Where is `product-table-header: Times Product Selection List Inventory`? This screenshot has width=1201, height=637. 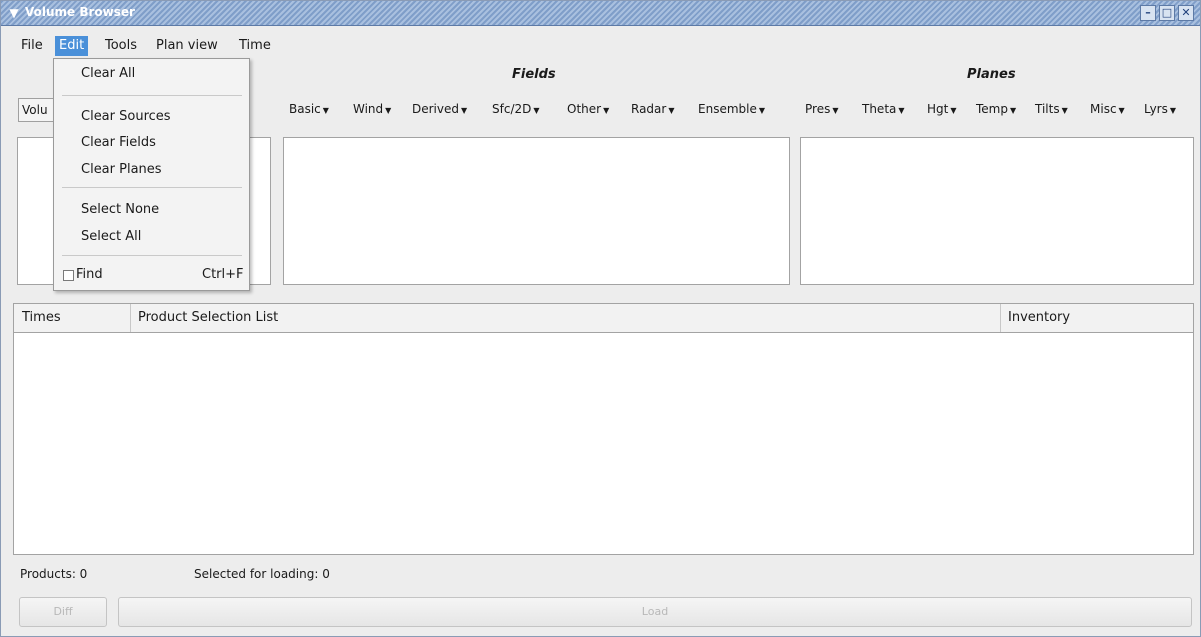
product-table-header: Times Product Selection List Inventory is located at coordinates (603, 318).